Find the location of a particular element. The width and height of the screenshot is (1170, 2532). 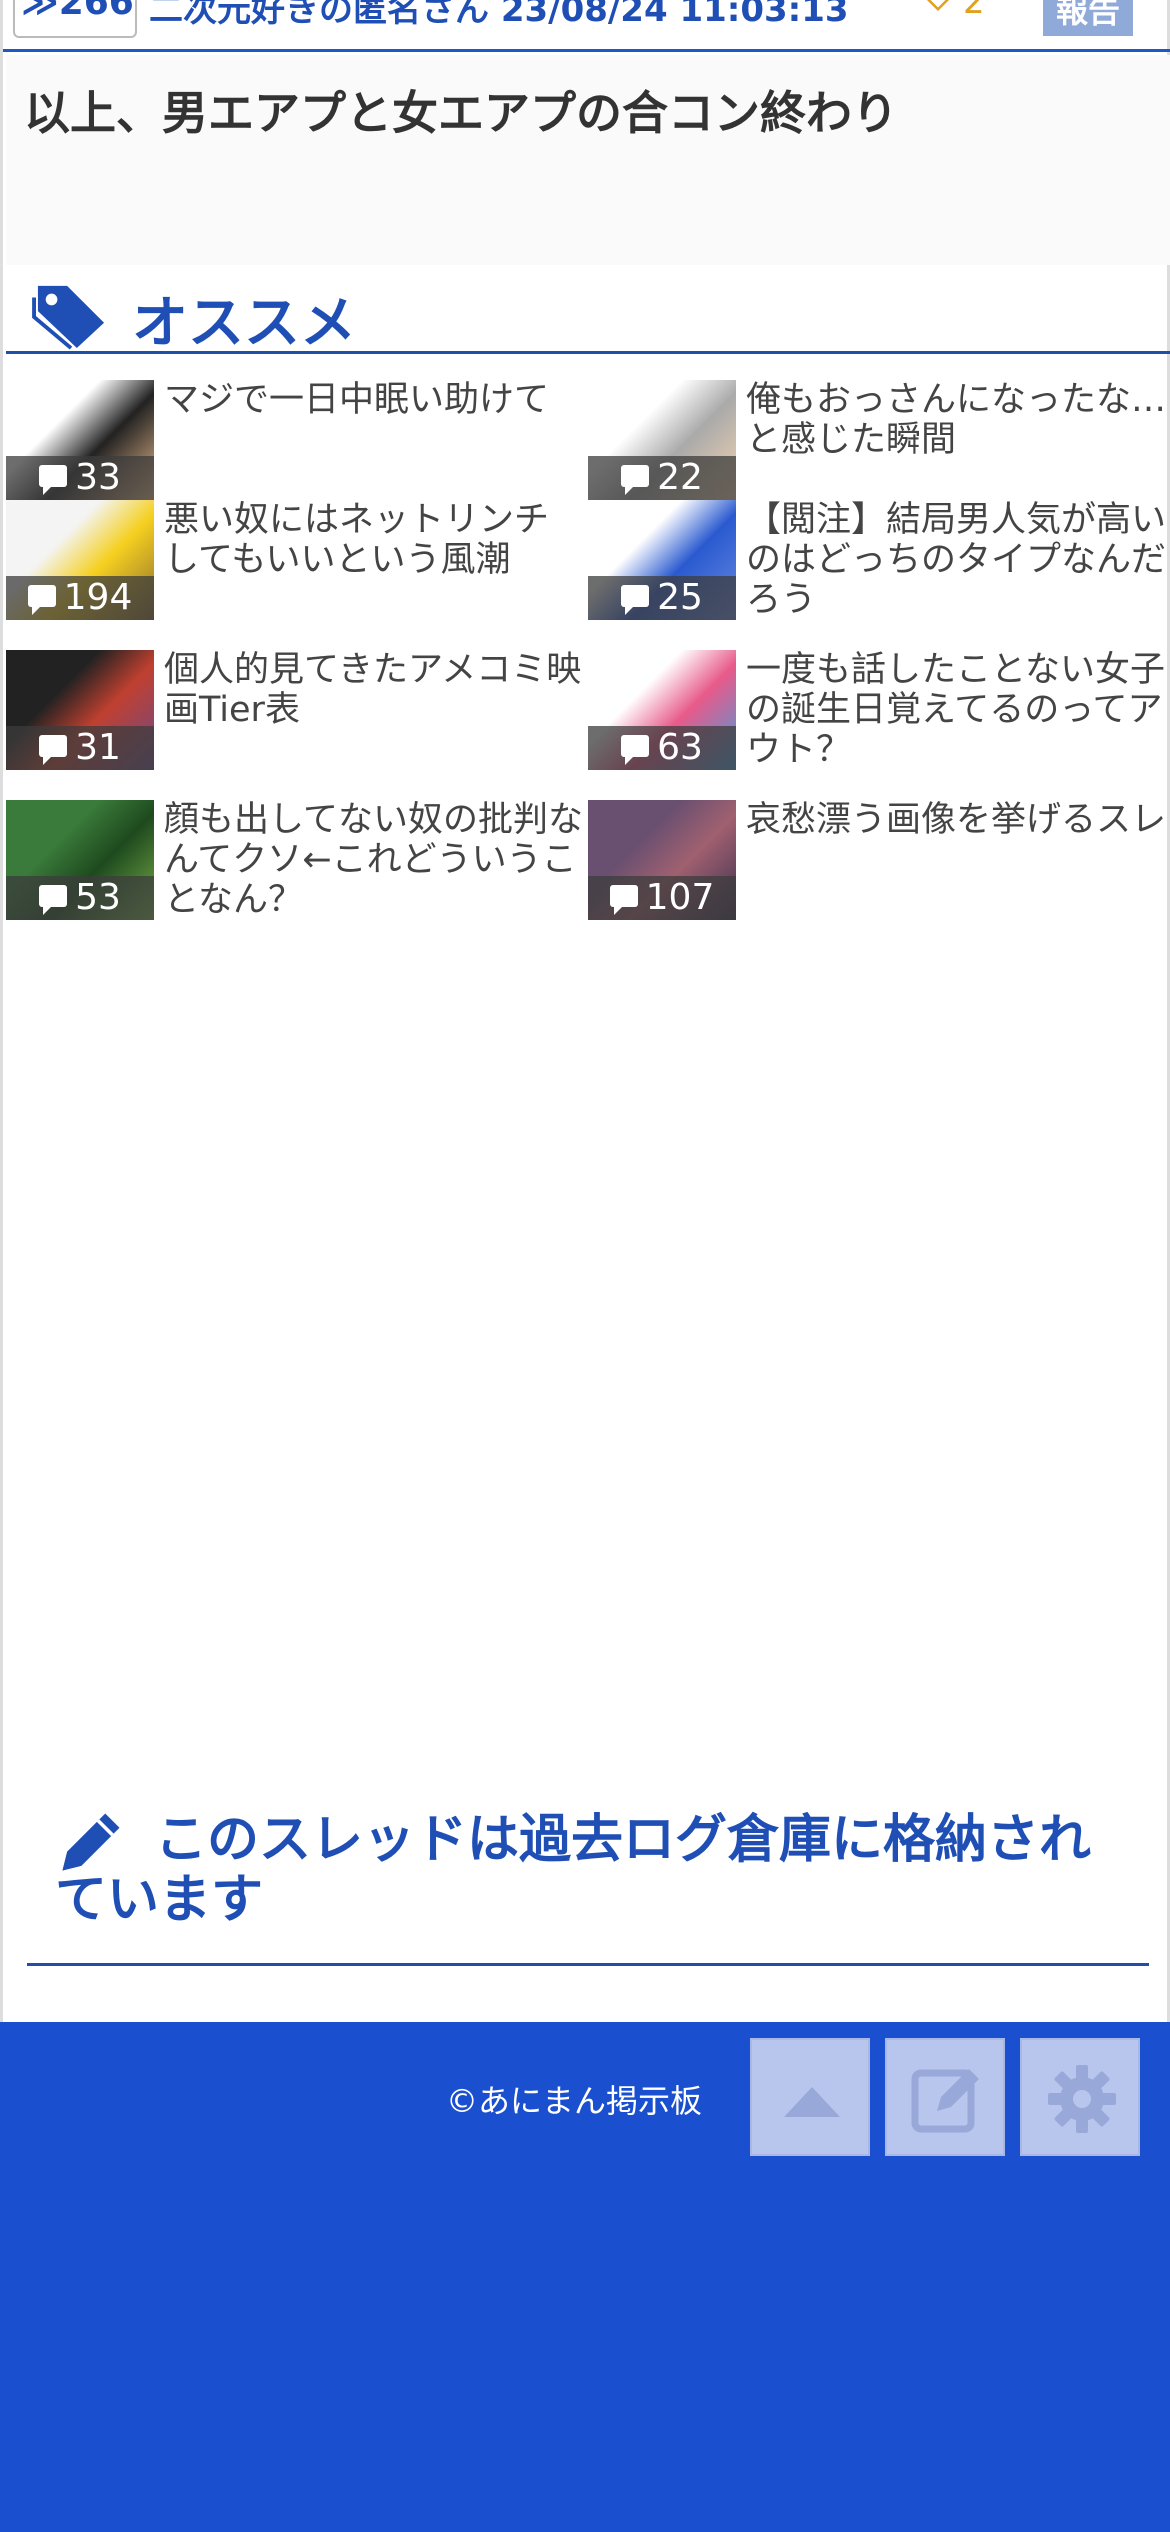

heart-icon is located at coordinates (938, 6).